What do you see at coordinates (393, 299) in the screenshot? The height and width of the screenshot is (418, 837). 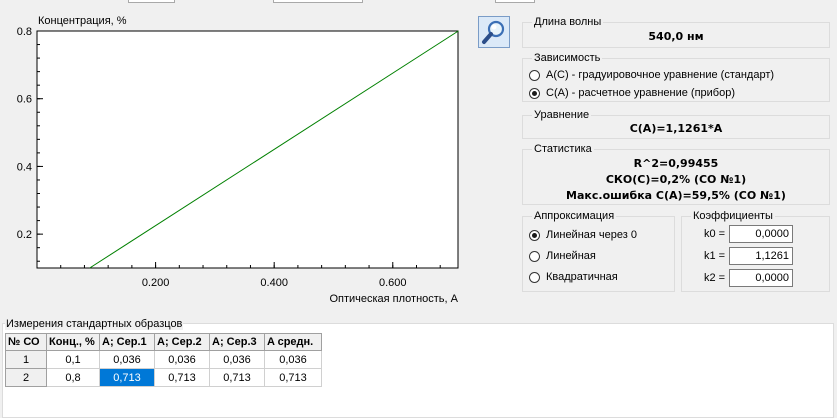 I see `x-axis-label: Оптическая плотность, A` at bounding box center [393, 299].